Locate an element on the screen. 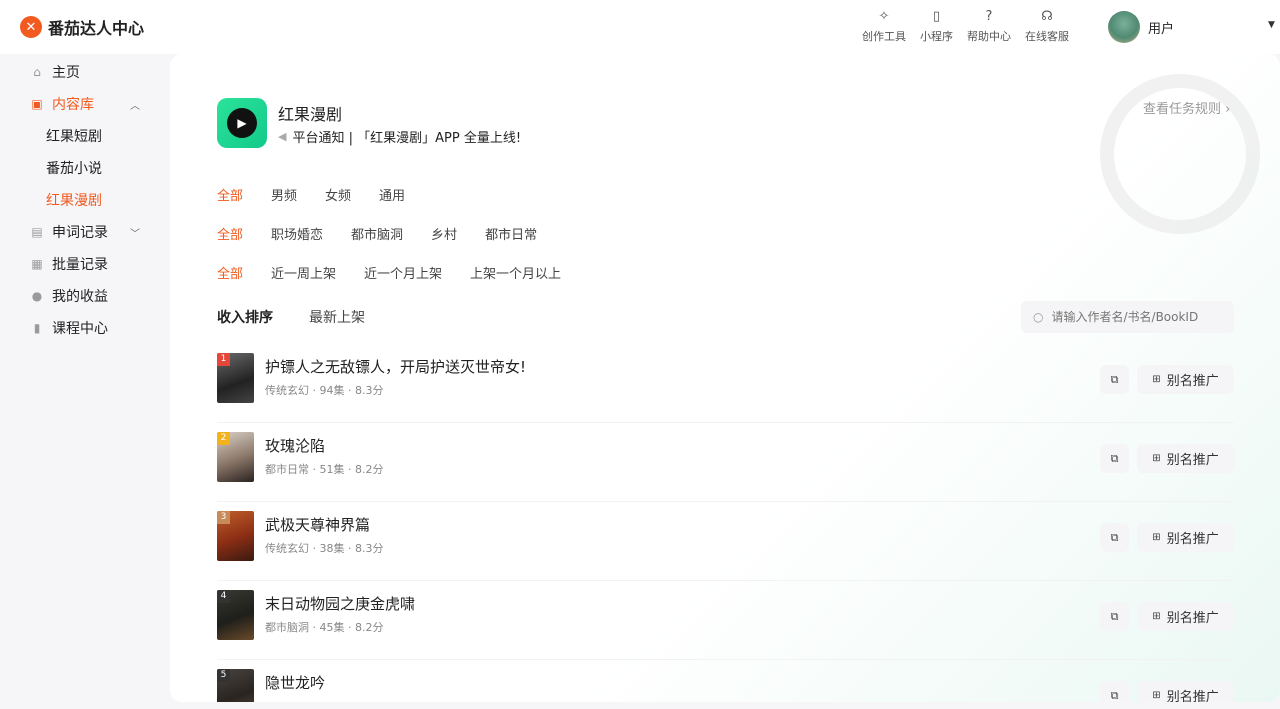  book-title: 玫瑰沦陷 is located at coordinates (295, 445).